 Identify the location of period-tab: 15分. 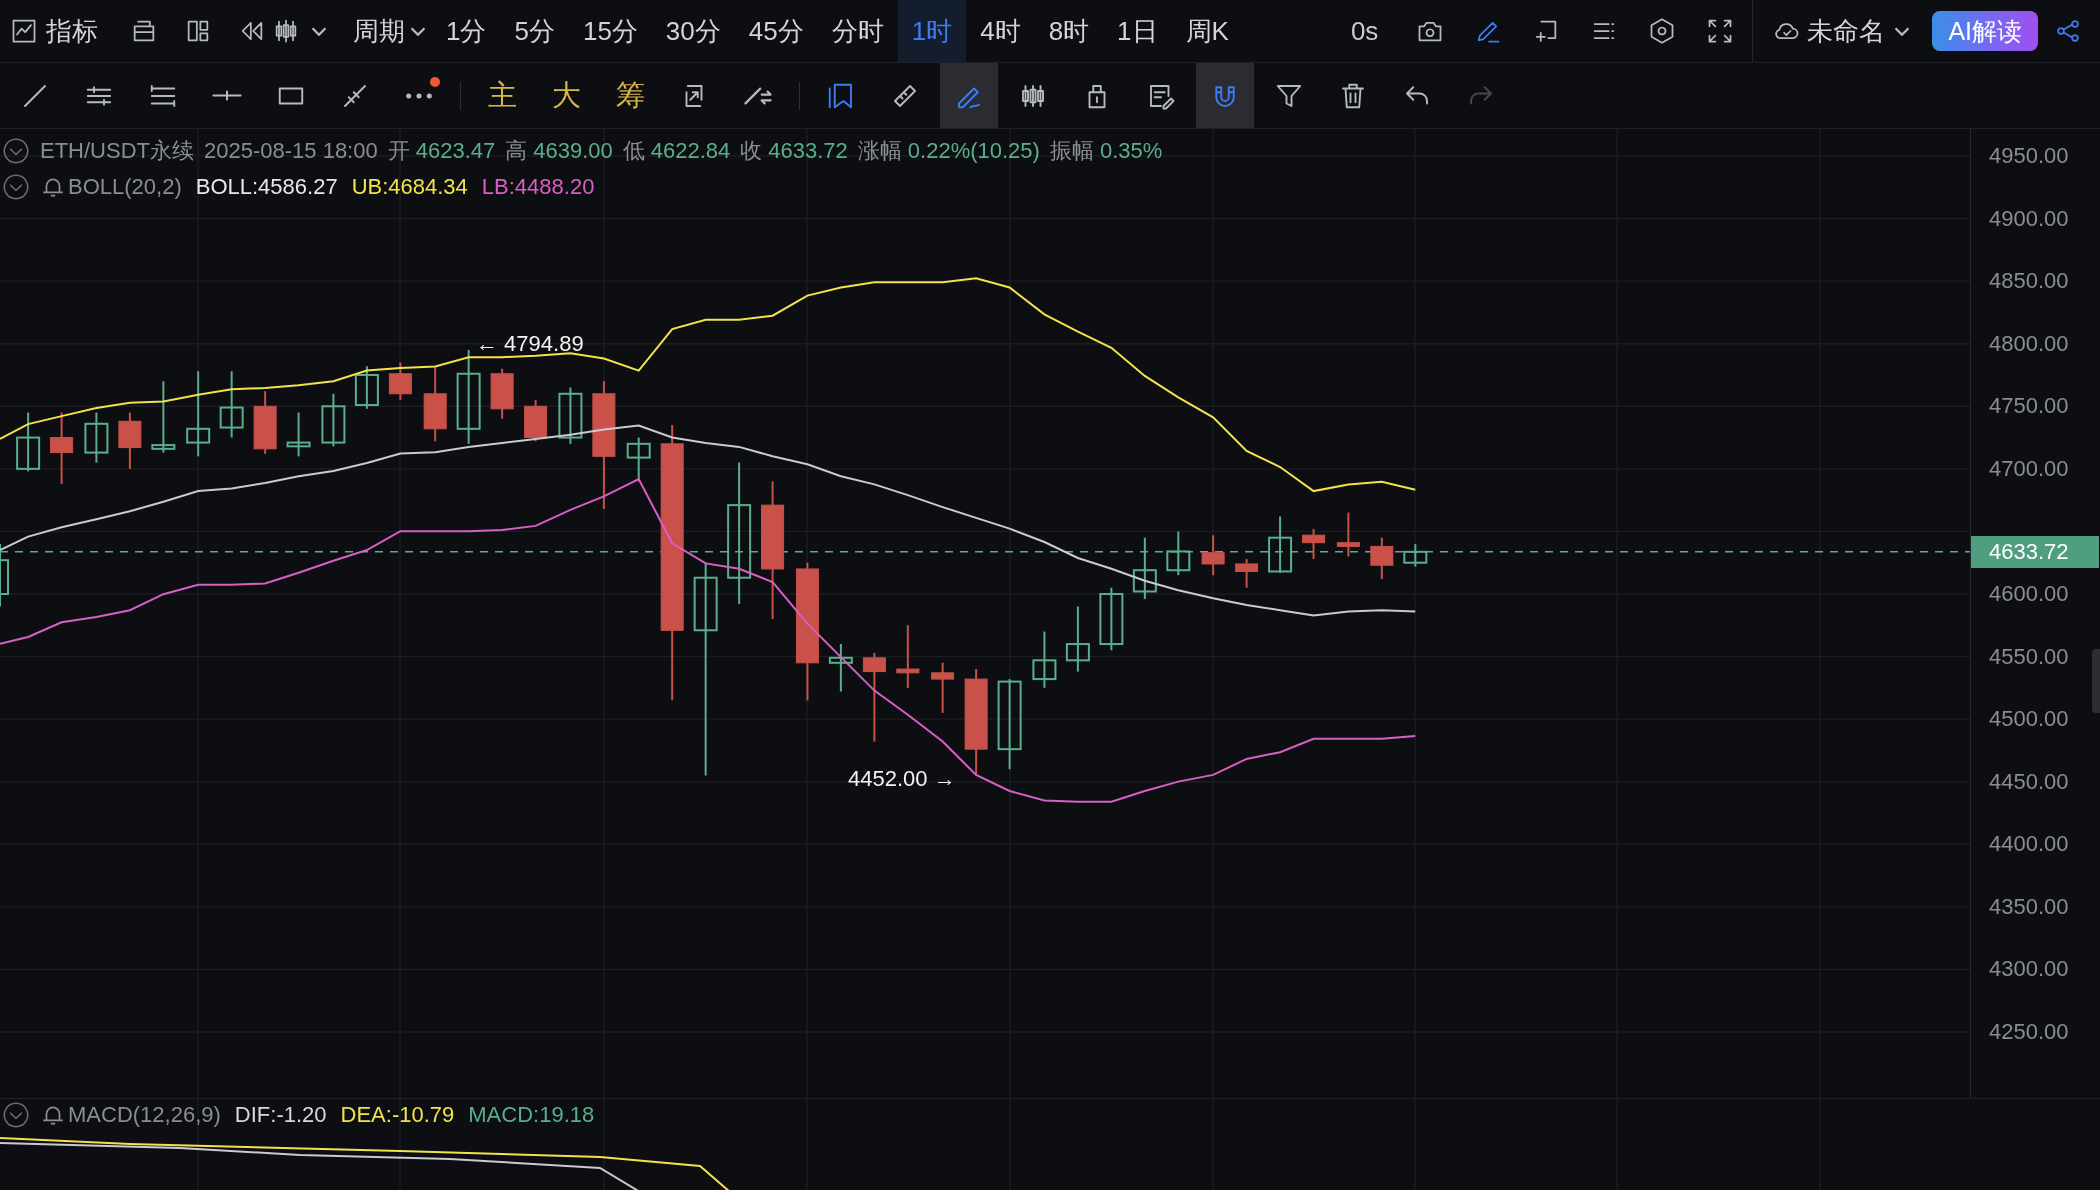
(610, 31).